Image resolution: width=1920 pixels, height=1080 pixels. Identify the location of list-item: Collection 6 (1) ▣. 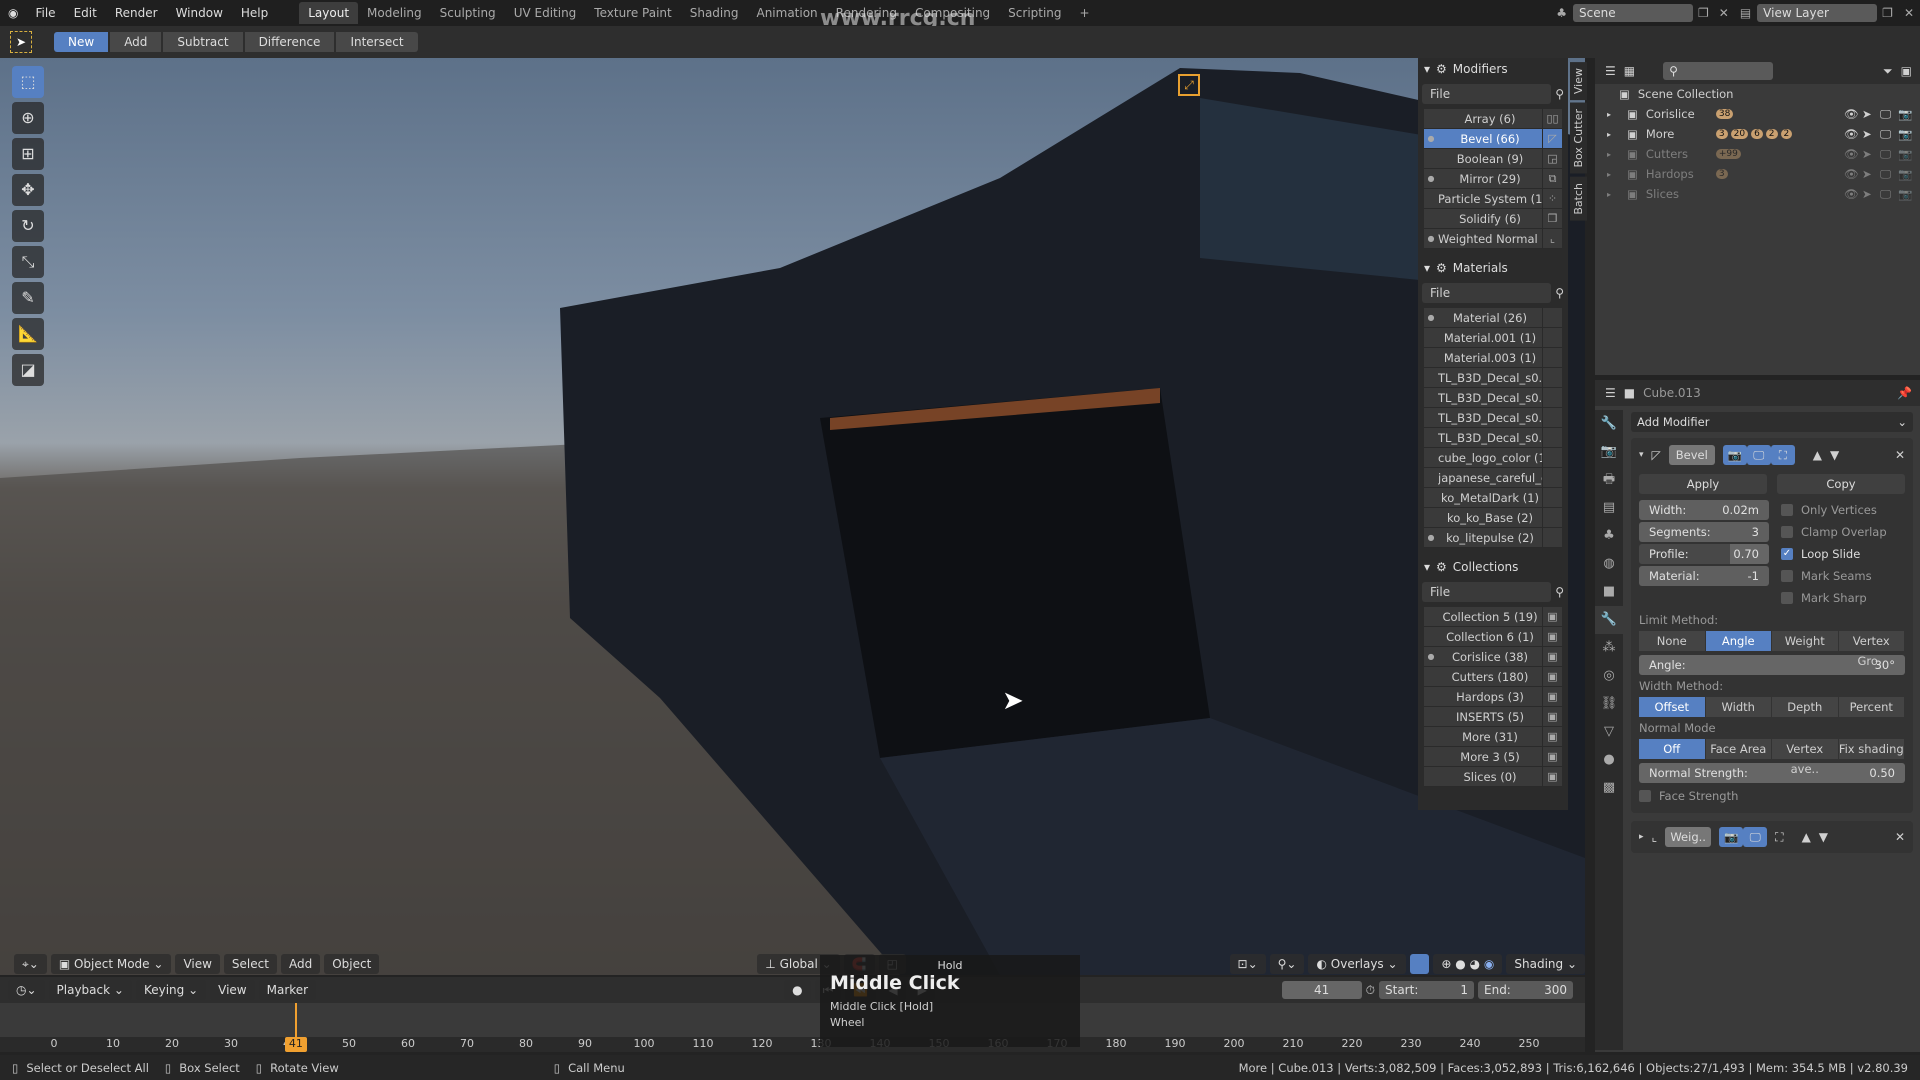
(1493, 636).